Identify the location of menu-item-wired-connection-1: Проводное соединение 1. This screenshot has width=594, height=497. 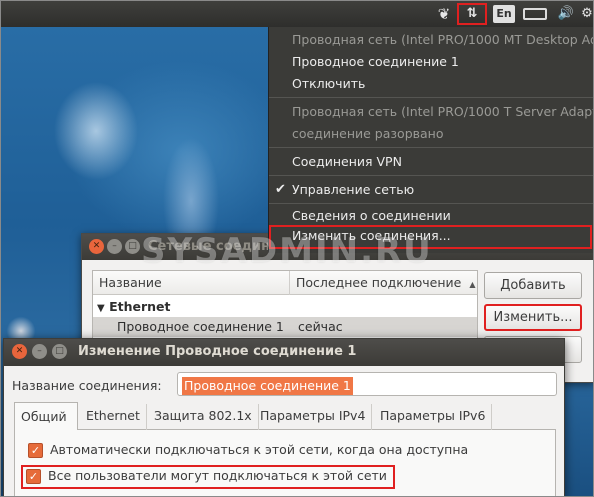
(431, 62).